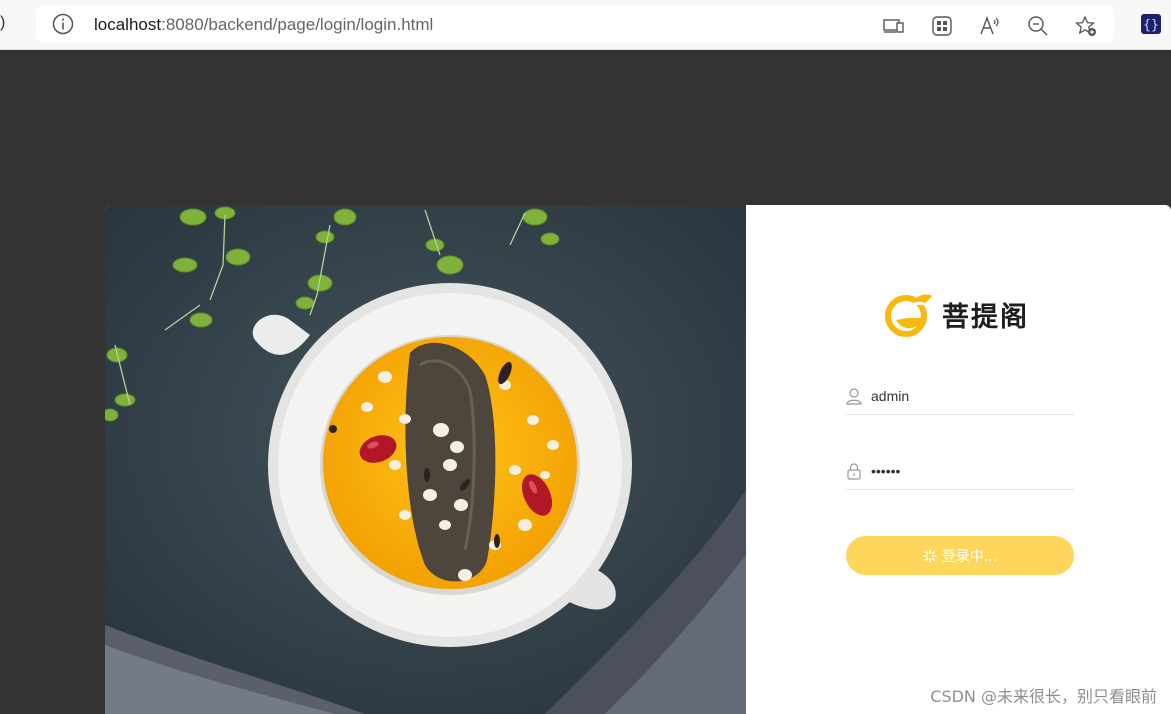 The image size is (1171, 714). Describe the element at coordinates (854, 471) in the screenshot. I see `lock-icon` at that location.